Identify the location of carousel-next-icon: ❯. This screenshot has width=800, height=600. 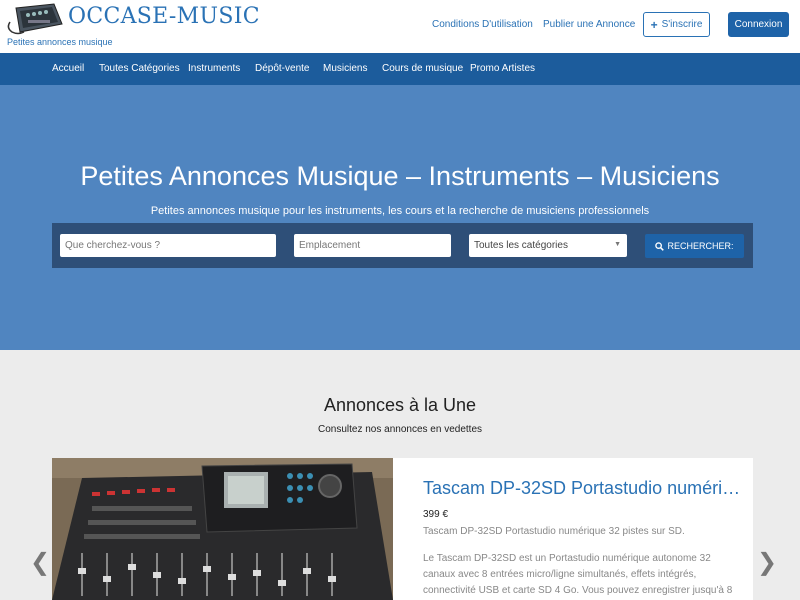
(767, 562).